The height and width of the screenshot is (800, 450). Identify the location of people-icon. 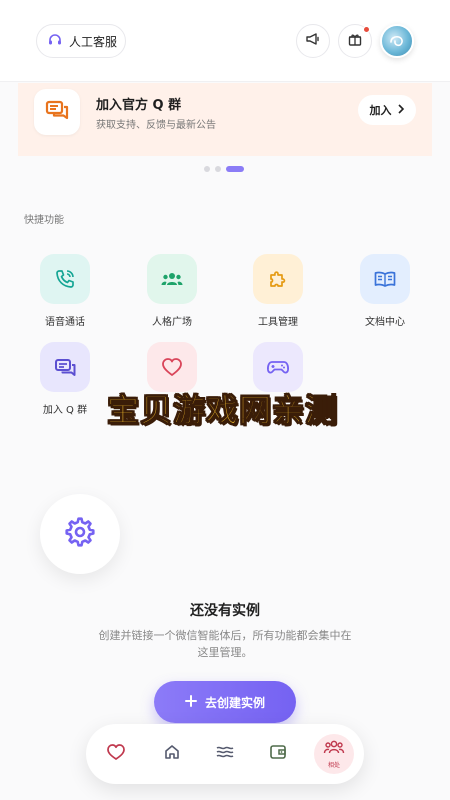
(172, 279).